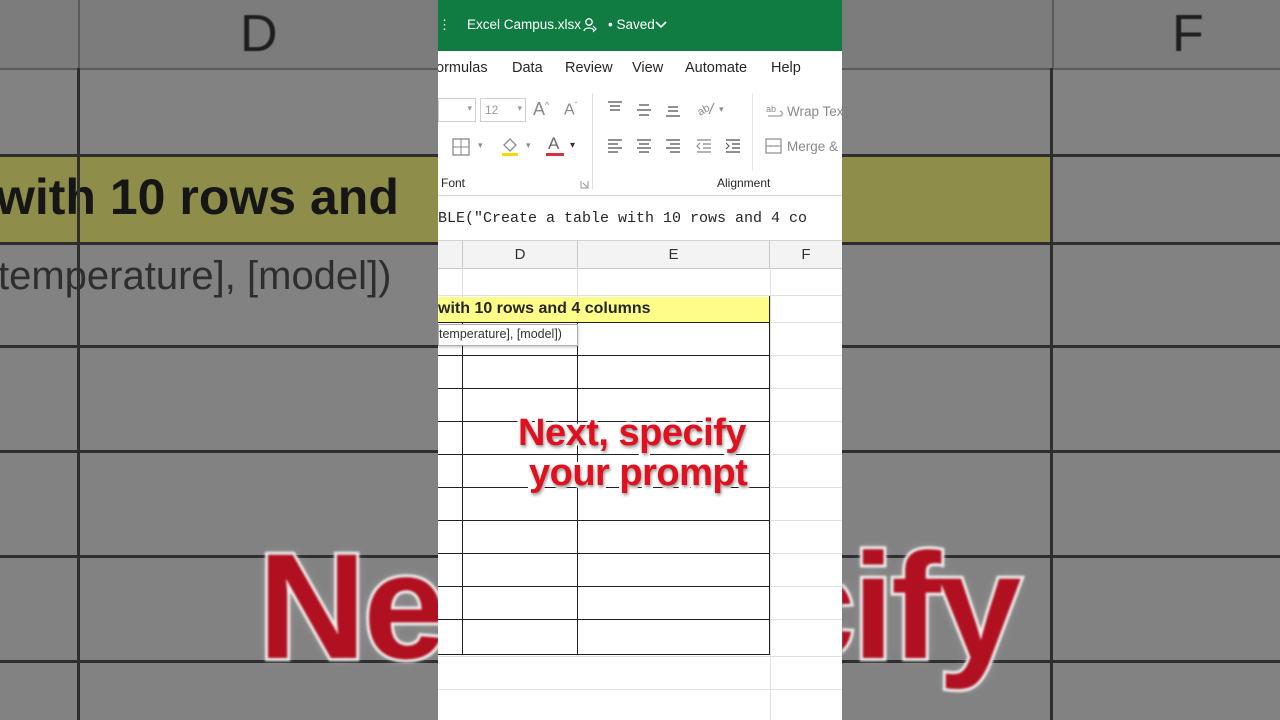 This screenshot has width=1280, height=720. Describe the element at coordinates (461, 147) in the screenshot. I see `borders-icon` at that location.